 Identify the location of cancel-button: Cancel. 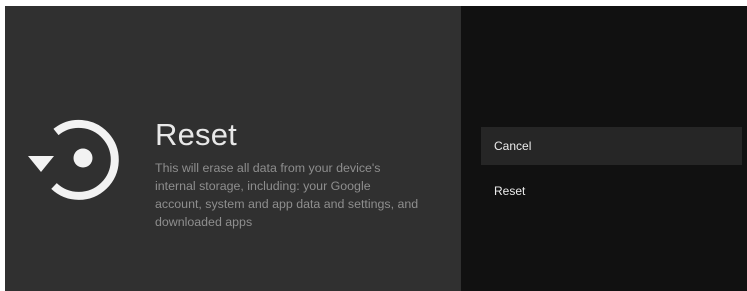
(611, 146).